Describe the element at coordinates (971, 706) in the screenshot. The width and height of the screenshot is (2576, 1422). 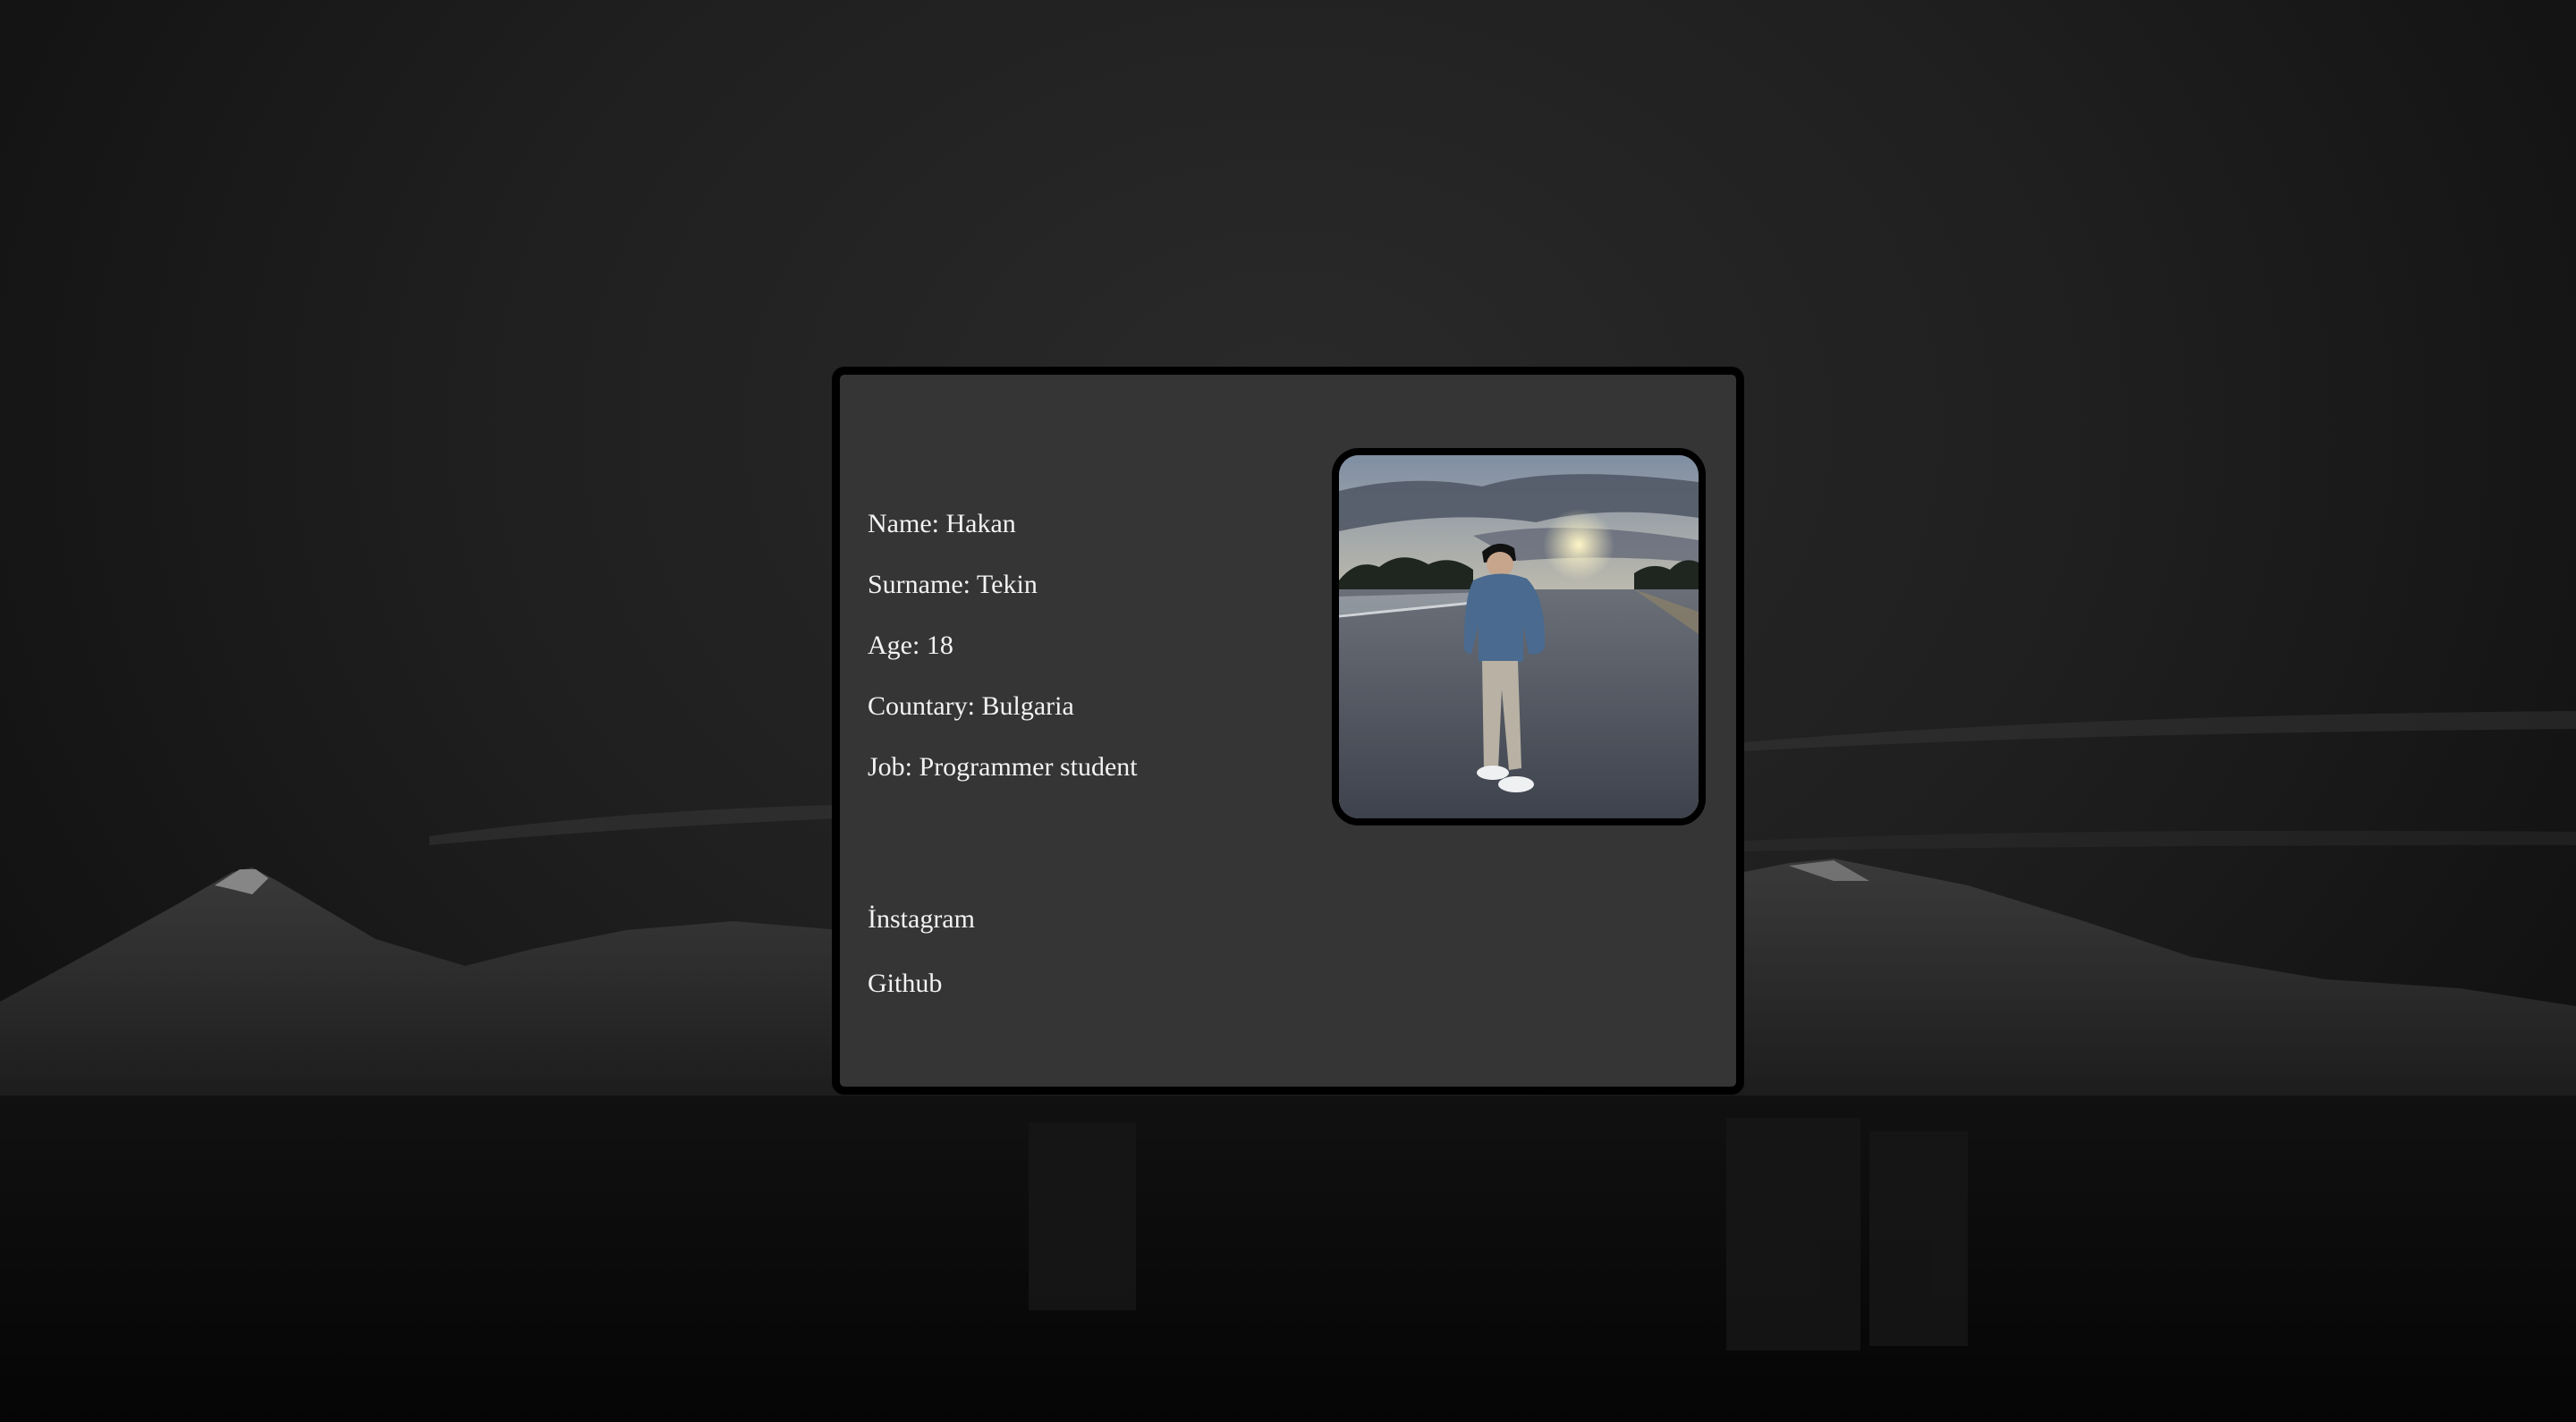
I see `country-line: Countary: Bulgaria` at that location.